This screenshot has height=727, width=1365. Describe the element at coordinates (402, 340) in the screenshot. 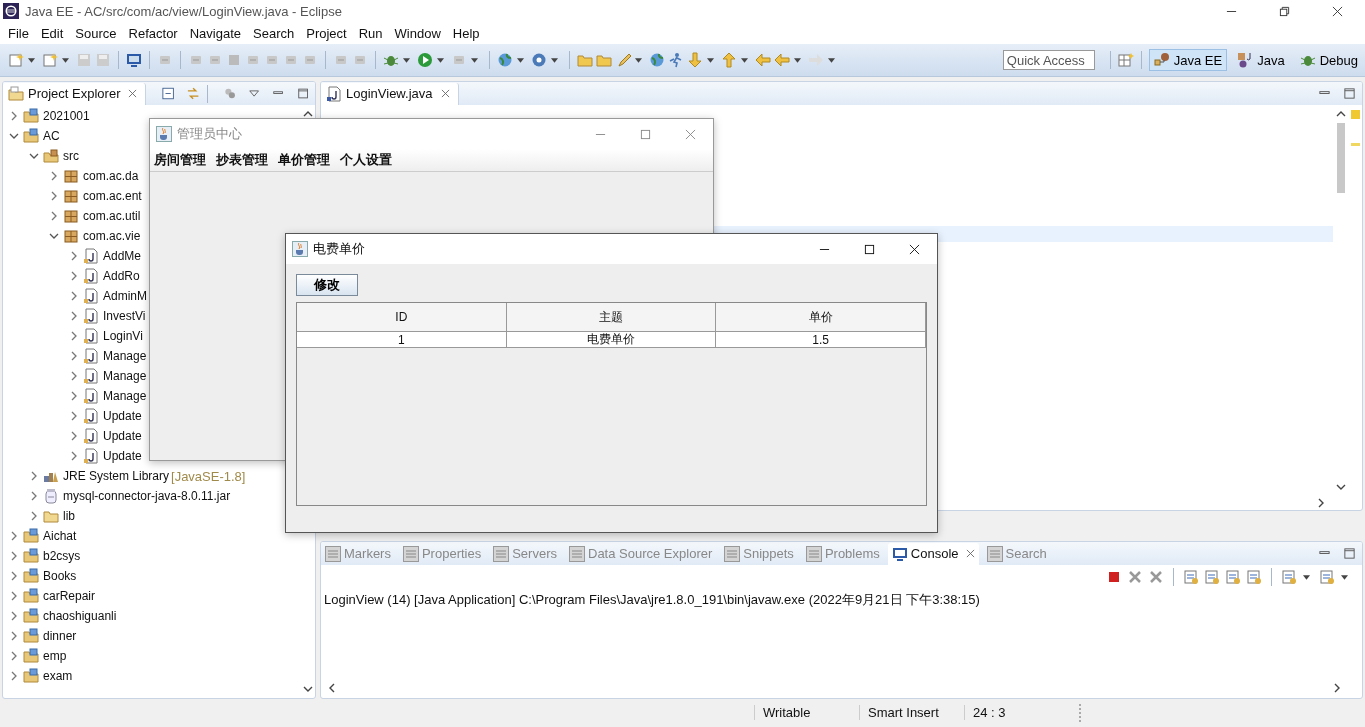

I see `table-cell: 1` at that location.